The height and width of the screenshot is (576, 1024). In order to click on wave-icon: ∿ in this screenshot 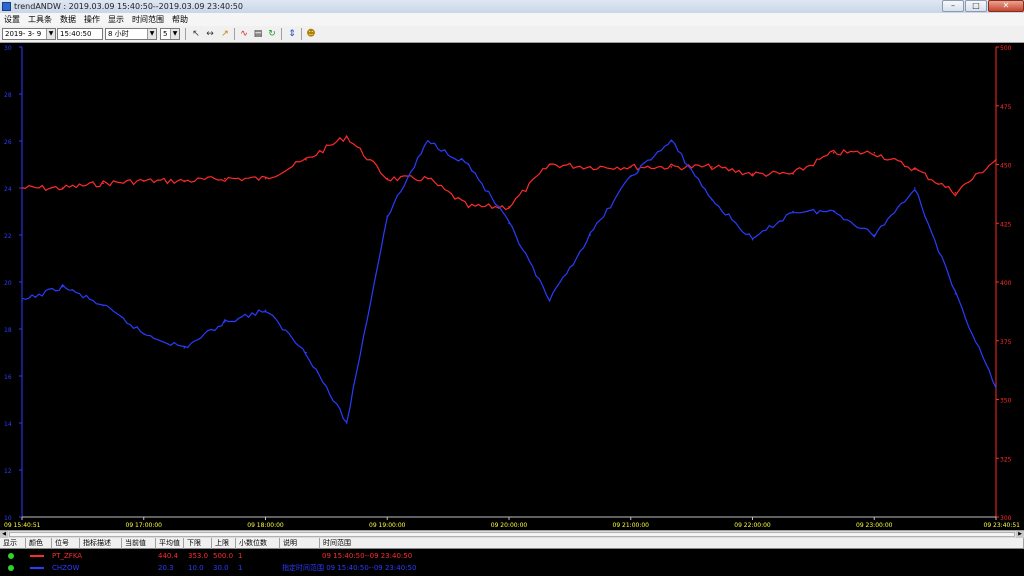, I will do `click(244, 34)`.